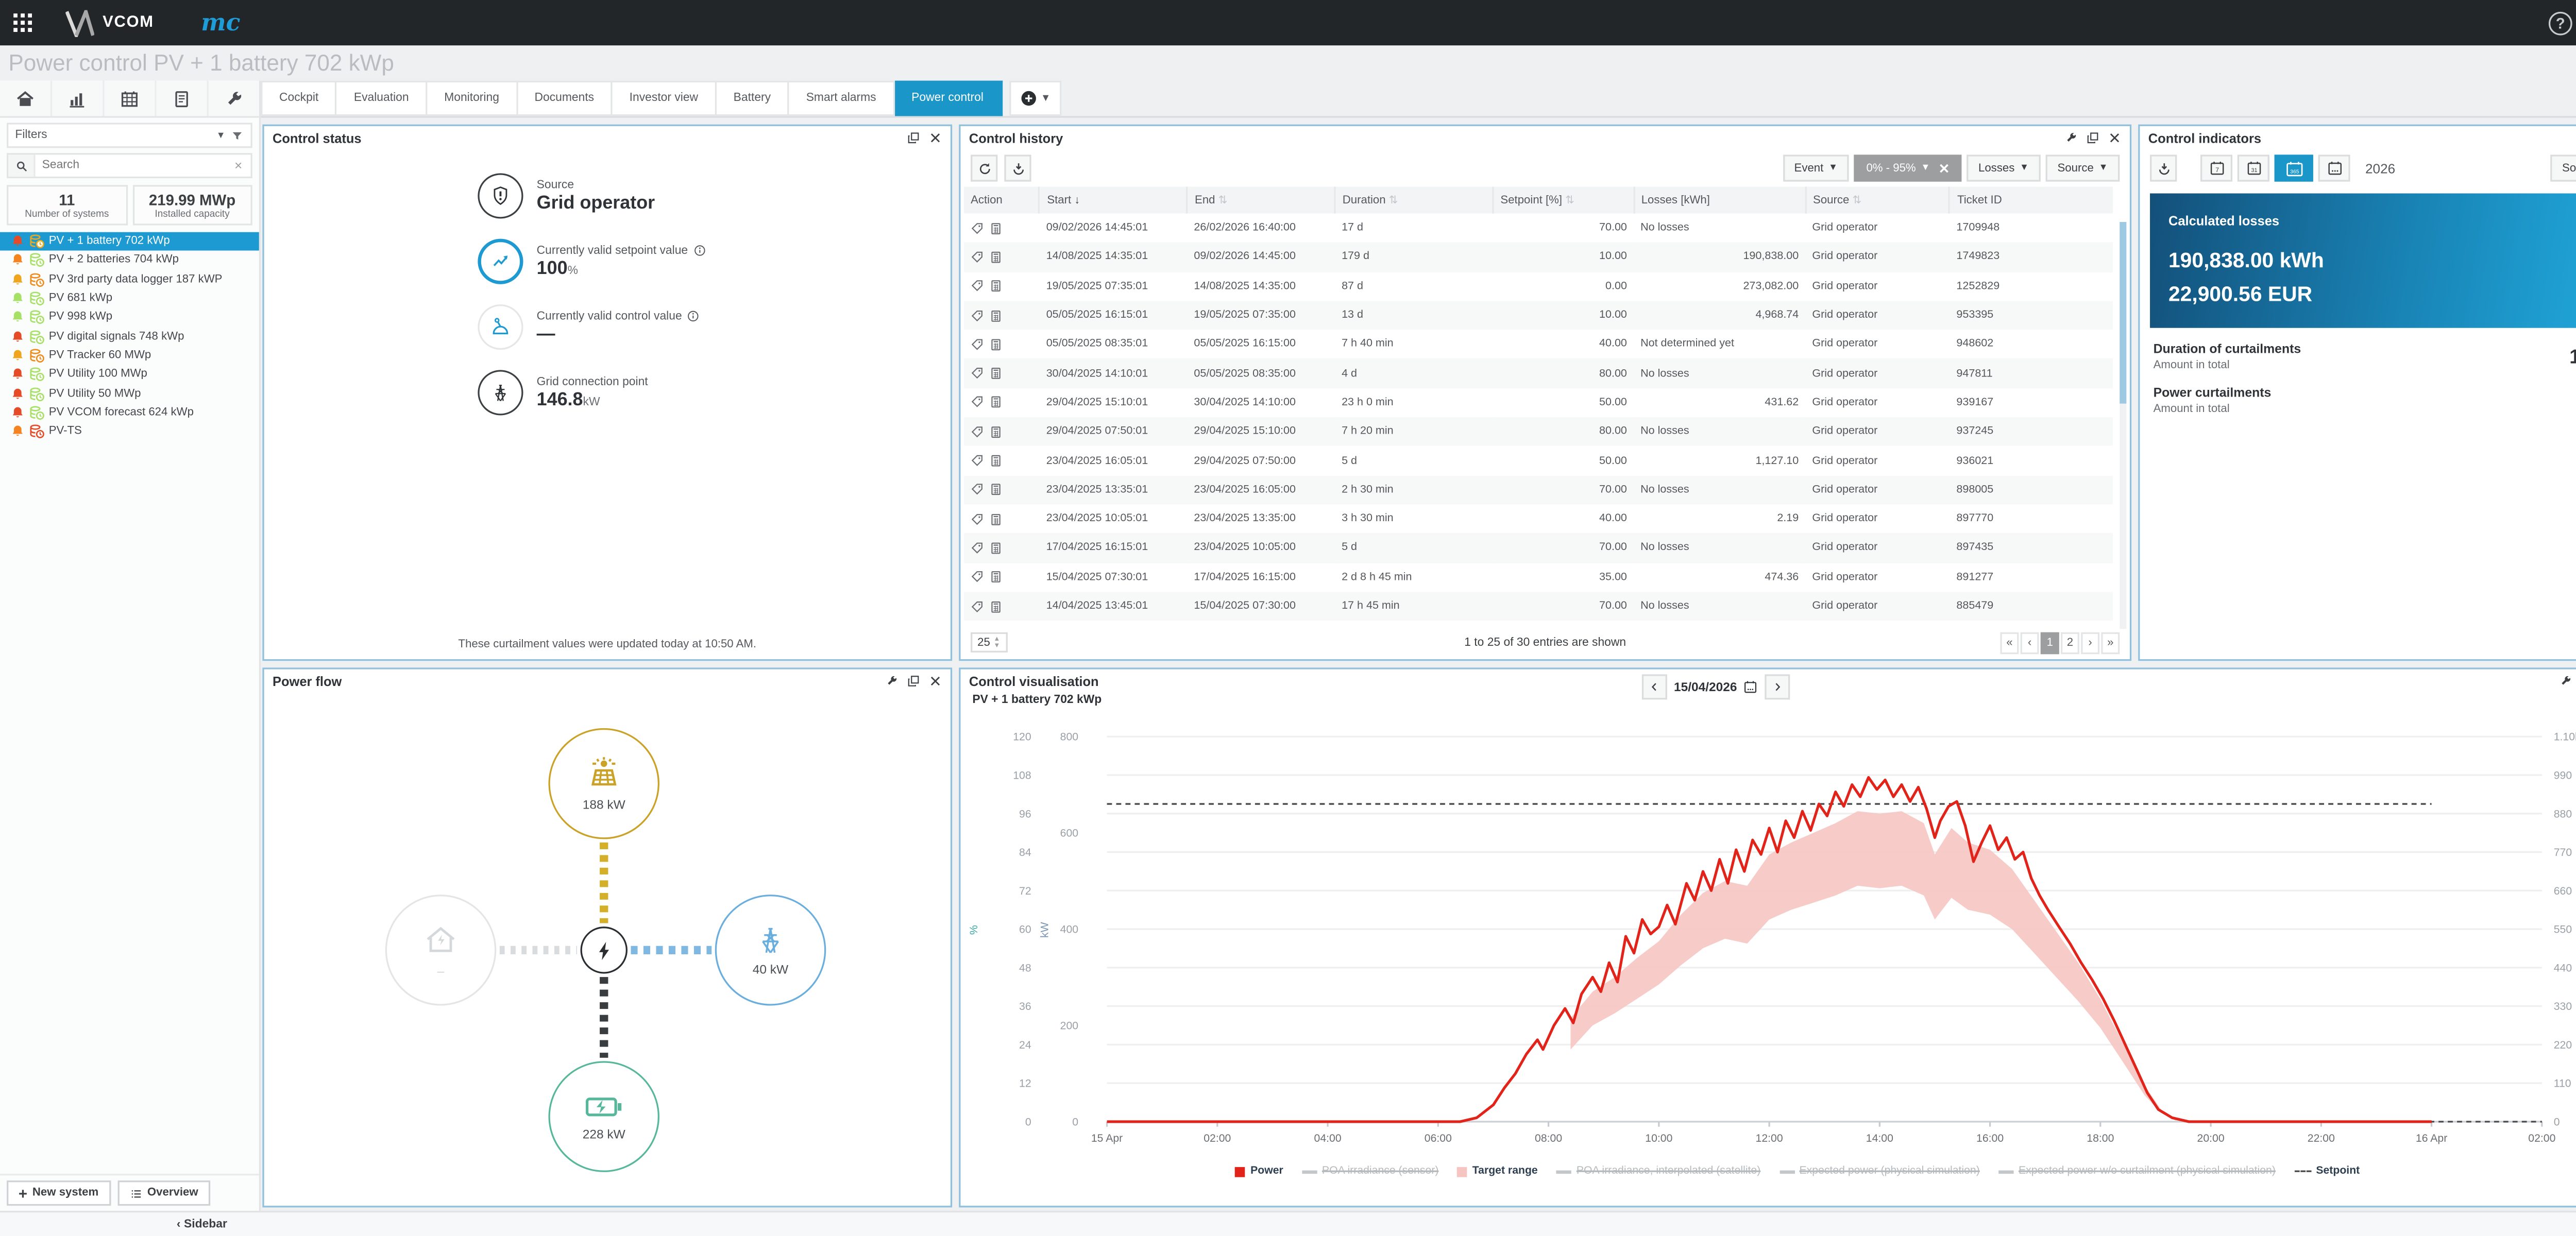 The width and height of the screenshot is (2576, 1236). What do you see at coordinates (2031, 403) in the screenshot?
I see `ticket-link: 939167` at bounding box center [2031, 403].